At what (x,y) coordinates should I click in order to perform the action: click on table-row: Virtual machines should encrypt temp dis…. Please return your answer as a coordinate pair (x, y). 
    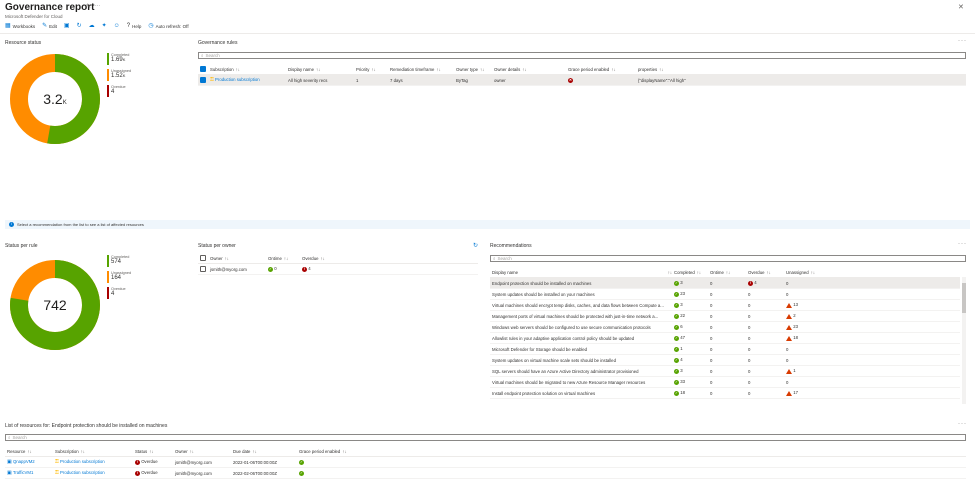
    Looking at the image, I should click on (725, 305).